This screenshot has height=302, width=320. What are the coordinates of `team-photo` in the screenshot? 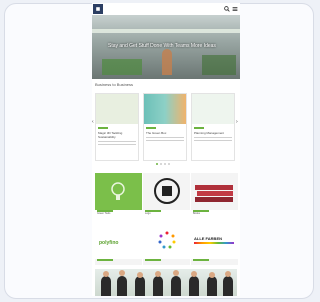 It's located at (166, 282).